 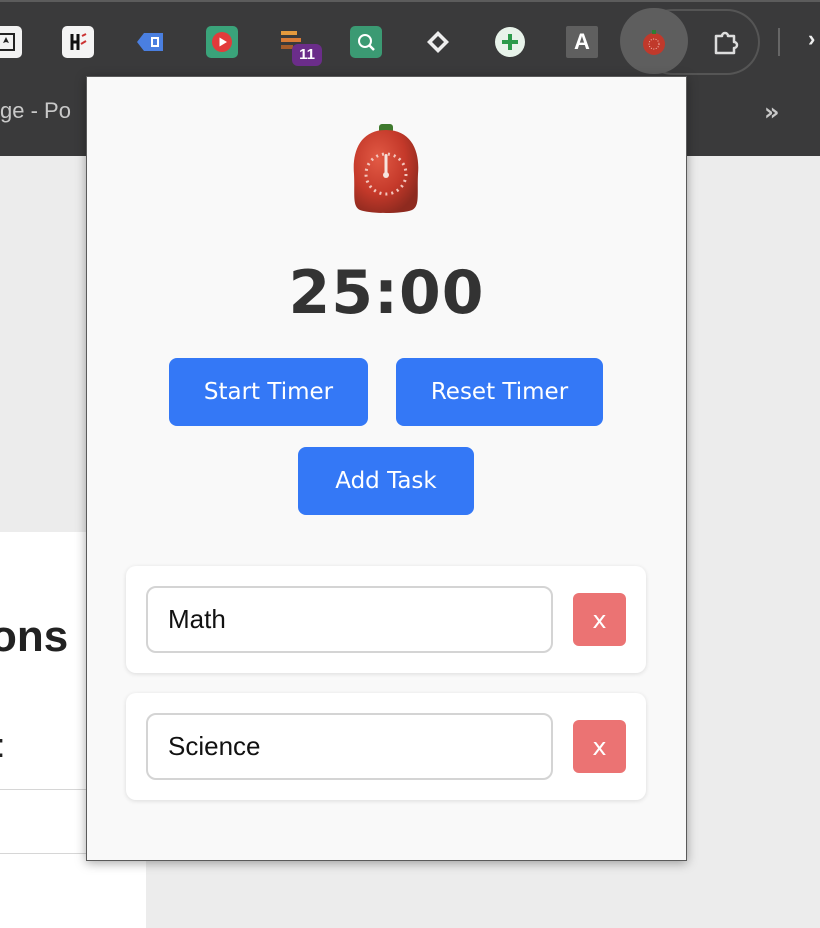 I want to click on extensions-puzzle-icon, so click(x=726, y=42).